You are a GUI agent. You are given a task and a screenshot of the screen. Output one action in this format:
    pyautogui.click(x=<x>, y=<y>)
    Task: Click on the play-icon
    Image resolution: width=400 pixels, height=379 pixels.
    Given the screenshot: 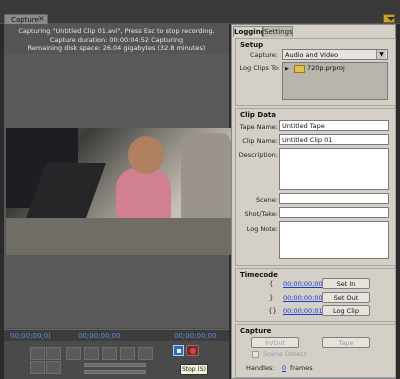 What is the action you would take?
    pyautogui.click(x=109, y=353)
    